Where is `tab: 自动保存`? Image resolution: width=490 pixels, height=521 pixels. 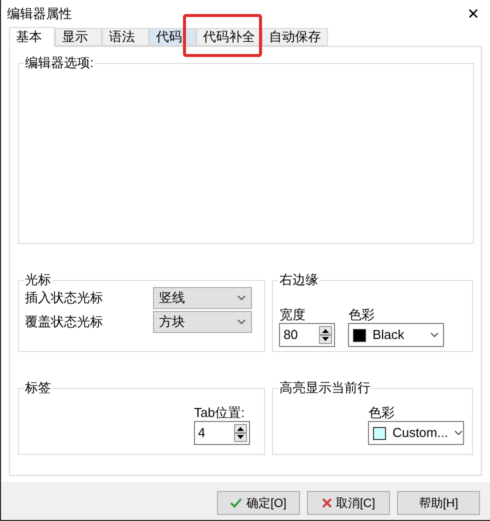
tab: 自动保存 is located at coordinates (295, 37).